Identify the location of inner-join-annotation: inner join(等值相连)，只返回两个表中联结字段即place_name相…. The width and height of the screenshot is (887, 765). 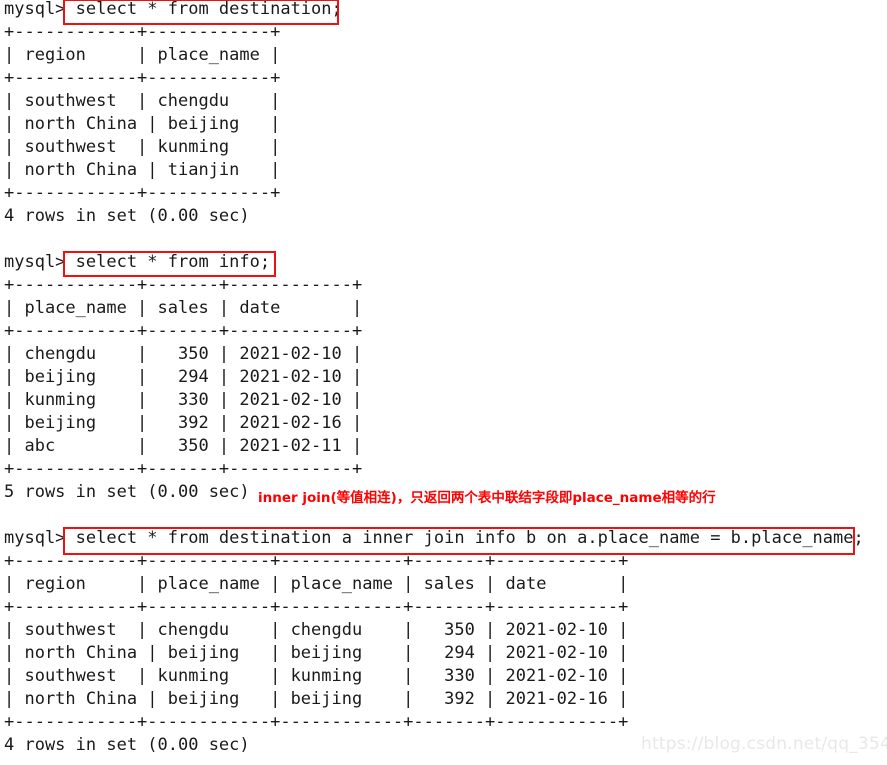
(487, 498).